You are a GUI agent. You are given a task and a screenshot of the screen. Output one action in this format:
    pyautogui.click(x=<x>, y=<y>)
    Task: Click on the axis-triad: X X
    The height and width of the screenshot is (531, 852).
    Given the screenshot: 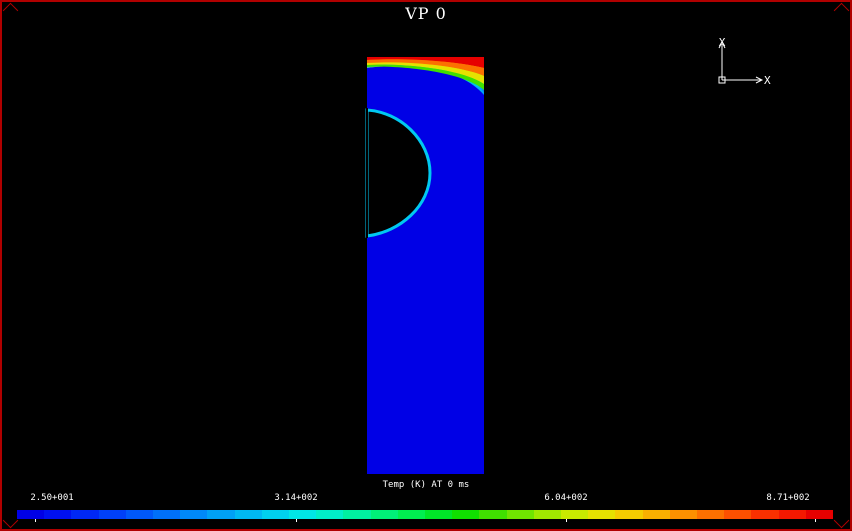 What is the action you would take?
    pyautogui.click(x=744, y=61)
    